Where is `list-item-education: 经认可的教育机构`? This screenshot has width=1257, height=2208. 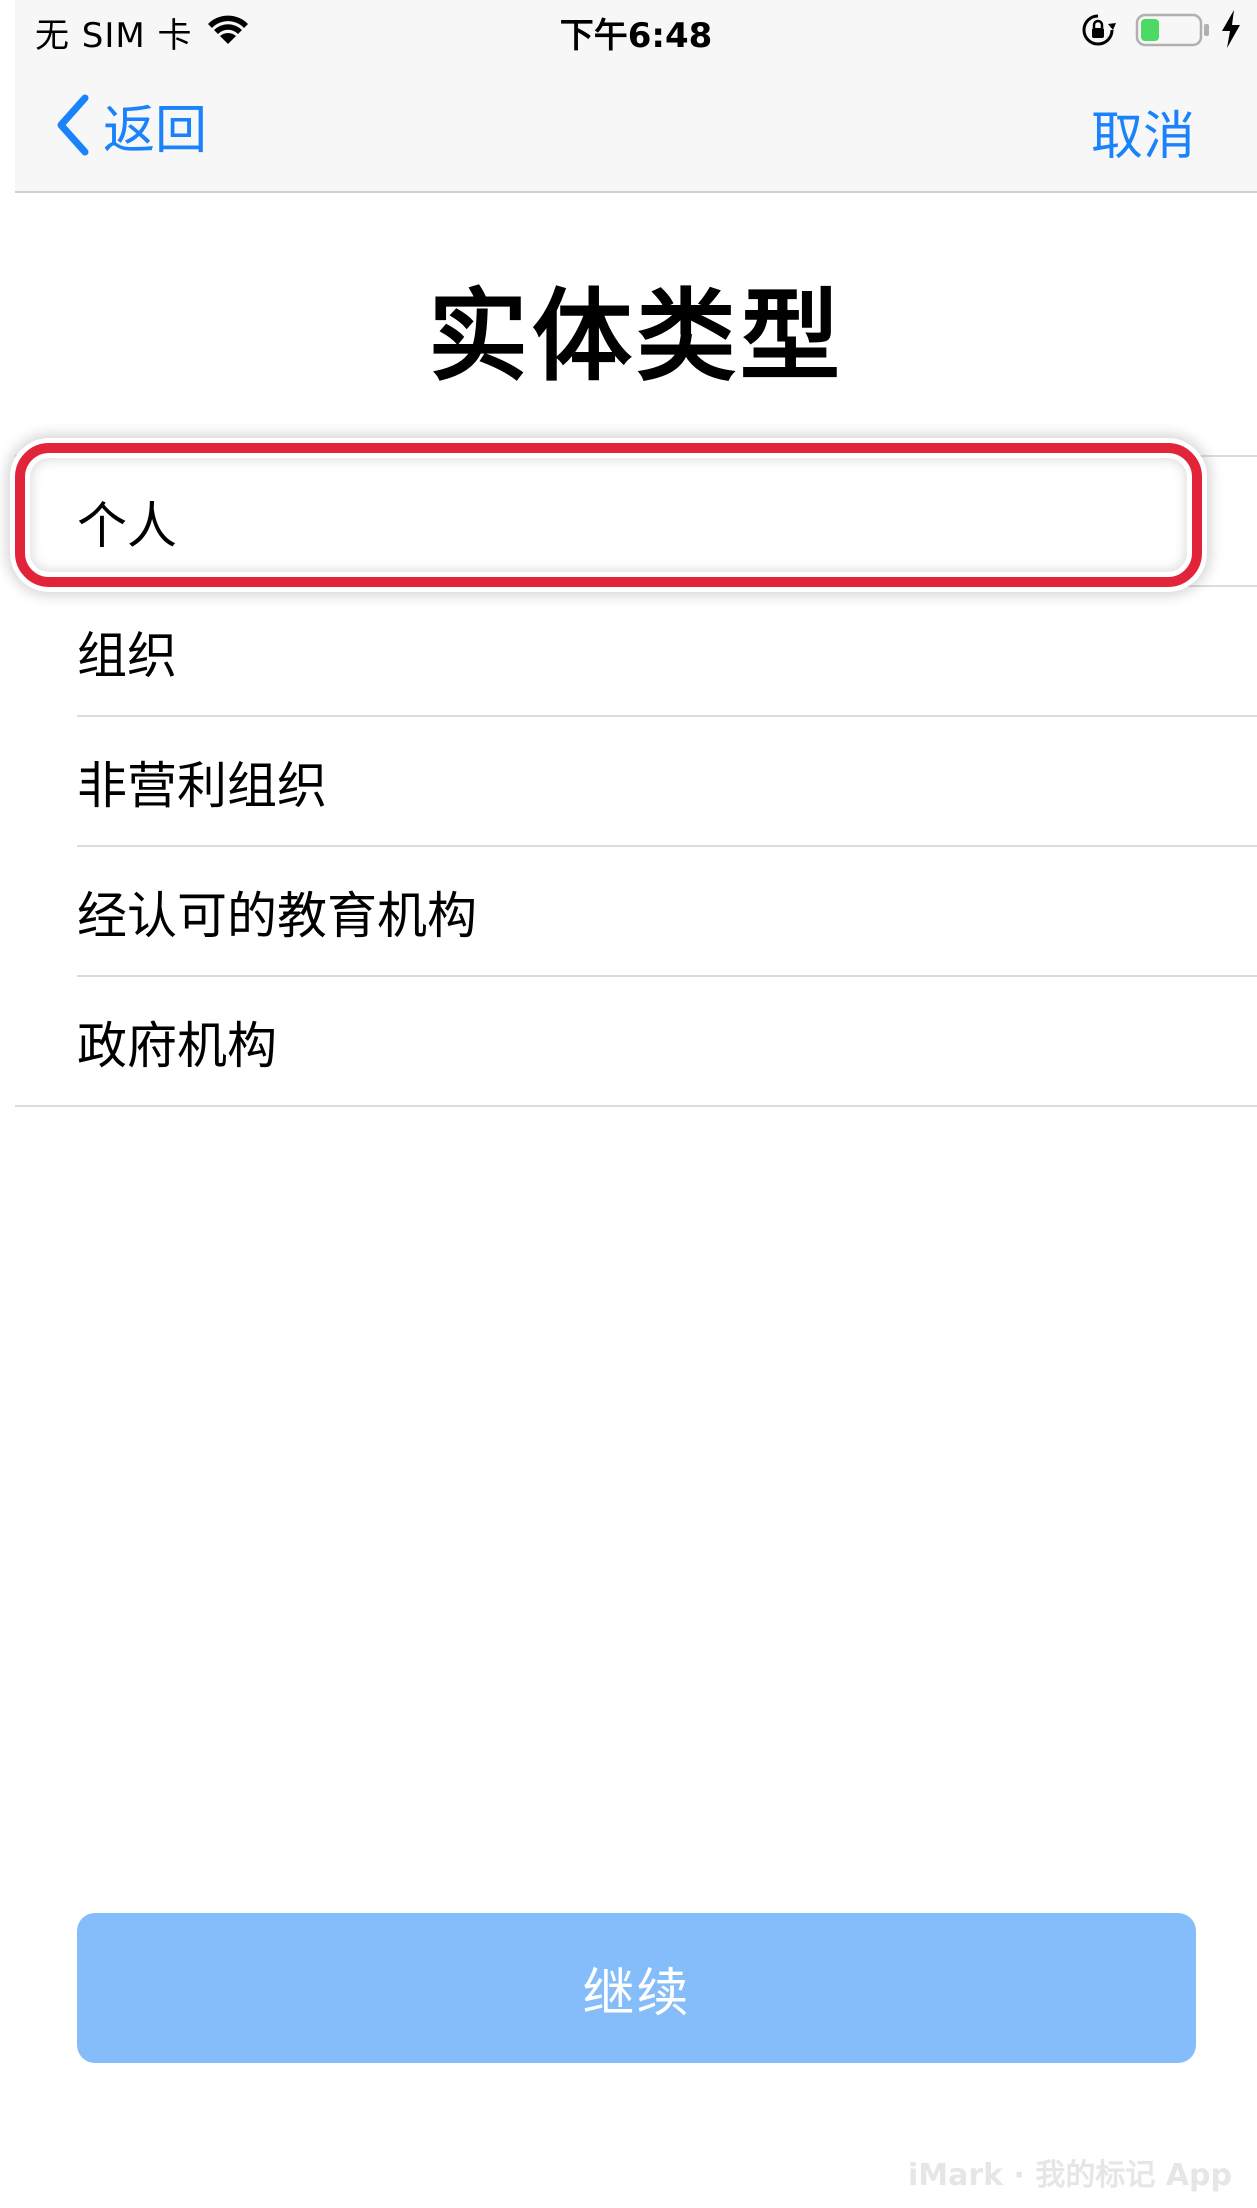 list-item-education: 经认可的教育机构 is located at coordinates (636, 912).